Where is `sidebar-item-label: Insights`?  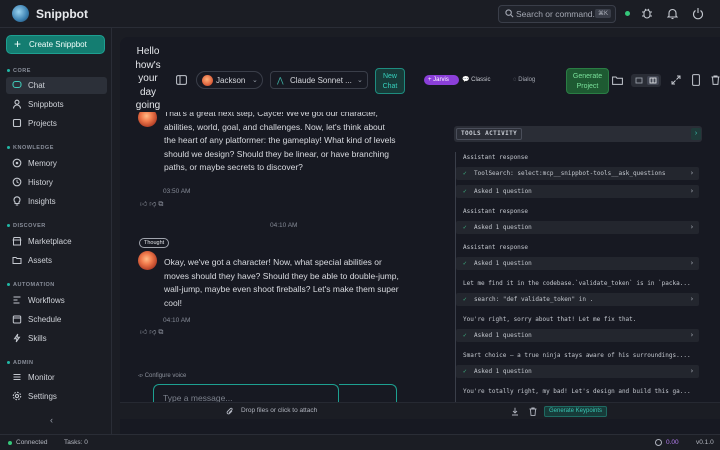 sidebar-item-label: Insights is located at coordinates (42, 201).